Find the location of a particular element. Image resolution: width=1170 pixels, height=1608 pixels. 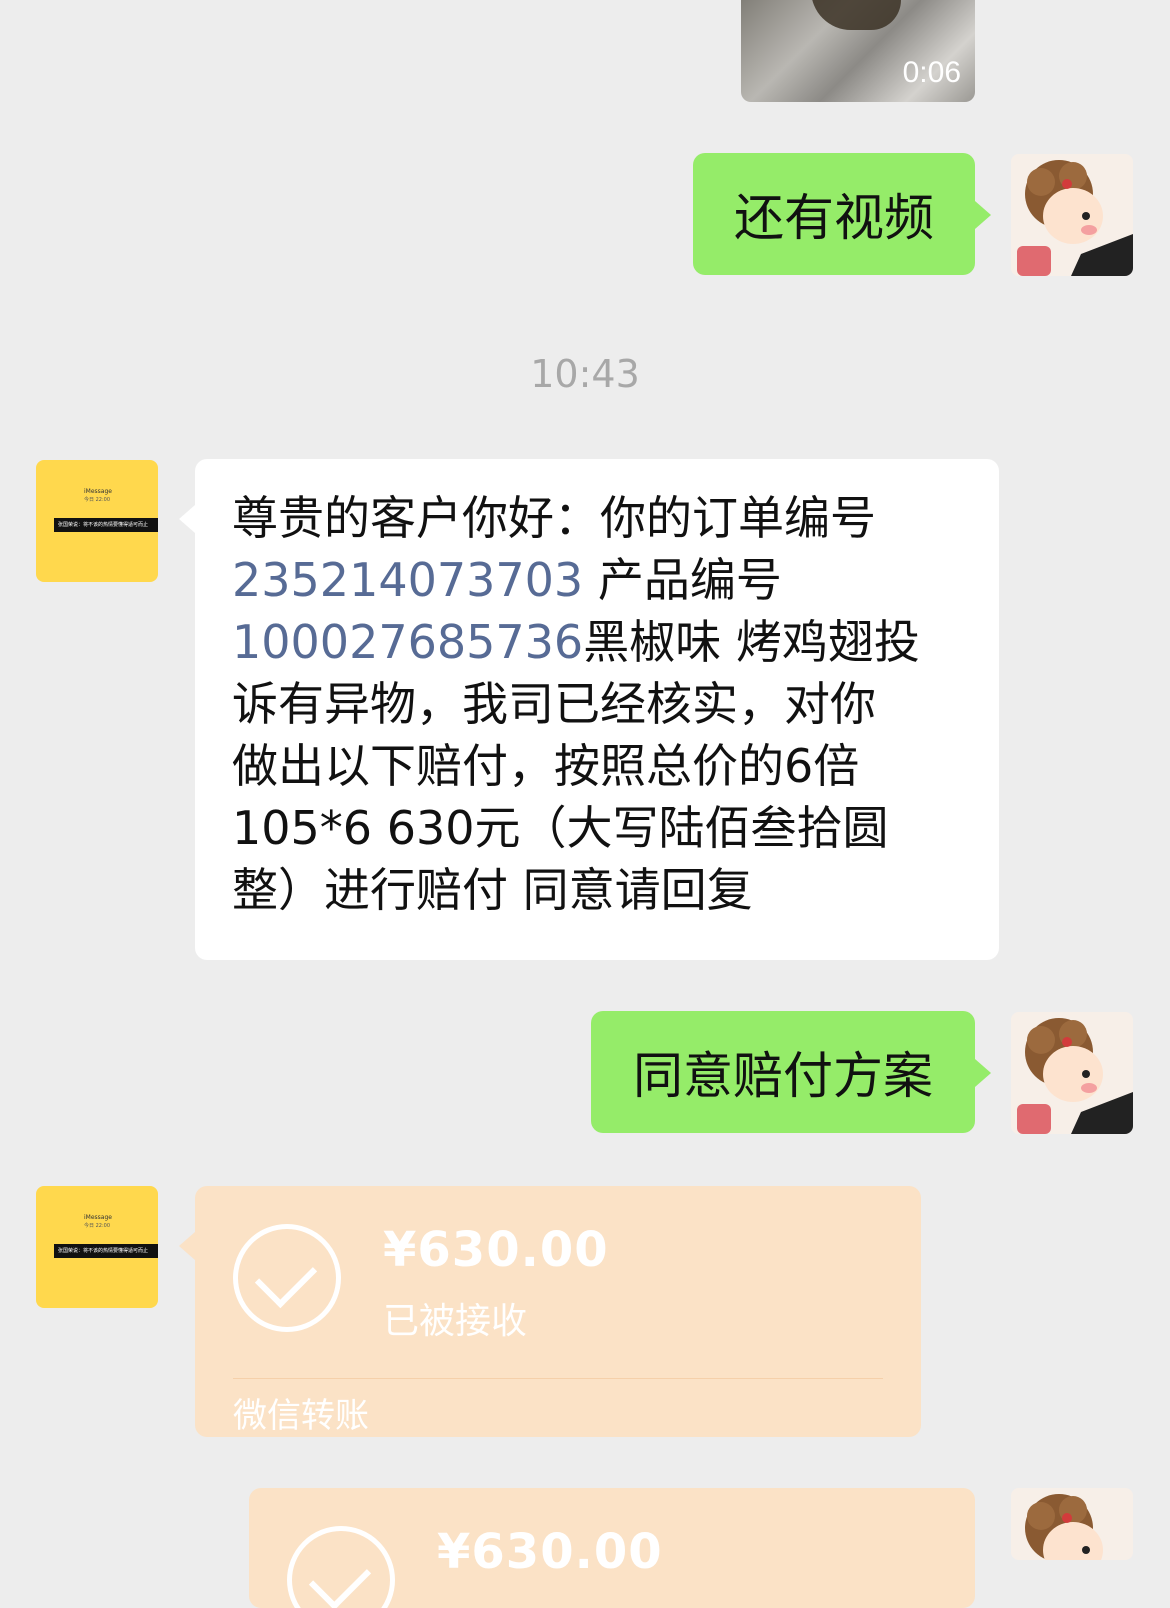

message-line: 诉有异物，我司已经核实，对你 is located at coordinates (554, 704).